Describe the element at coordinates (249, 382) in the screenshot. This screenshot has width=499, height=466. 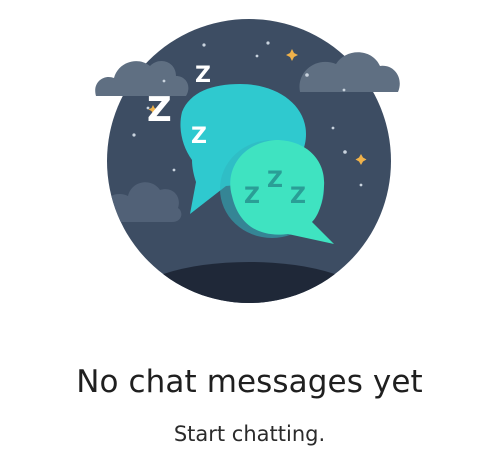
I see `empty-state-title: No chat messages yet` at that location.